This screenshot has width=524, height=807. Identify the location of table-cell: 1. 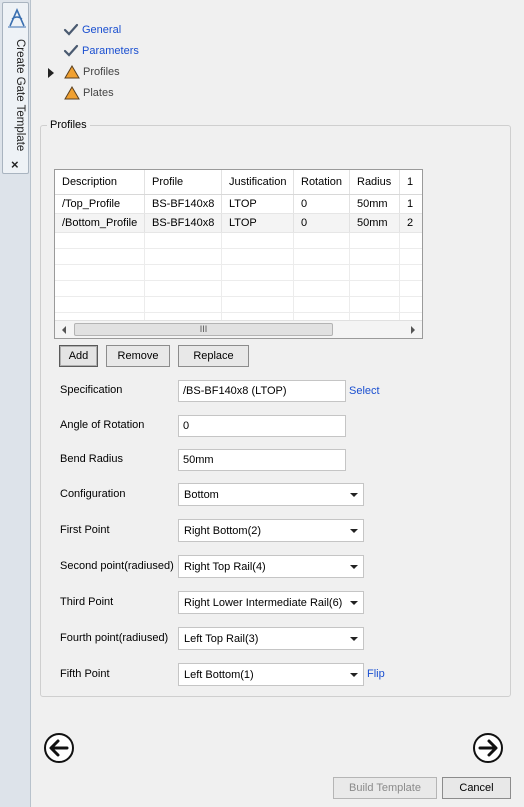
(410, 204).